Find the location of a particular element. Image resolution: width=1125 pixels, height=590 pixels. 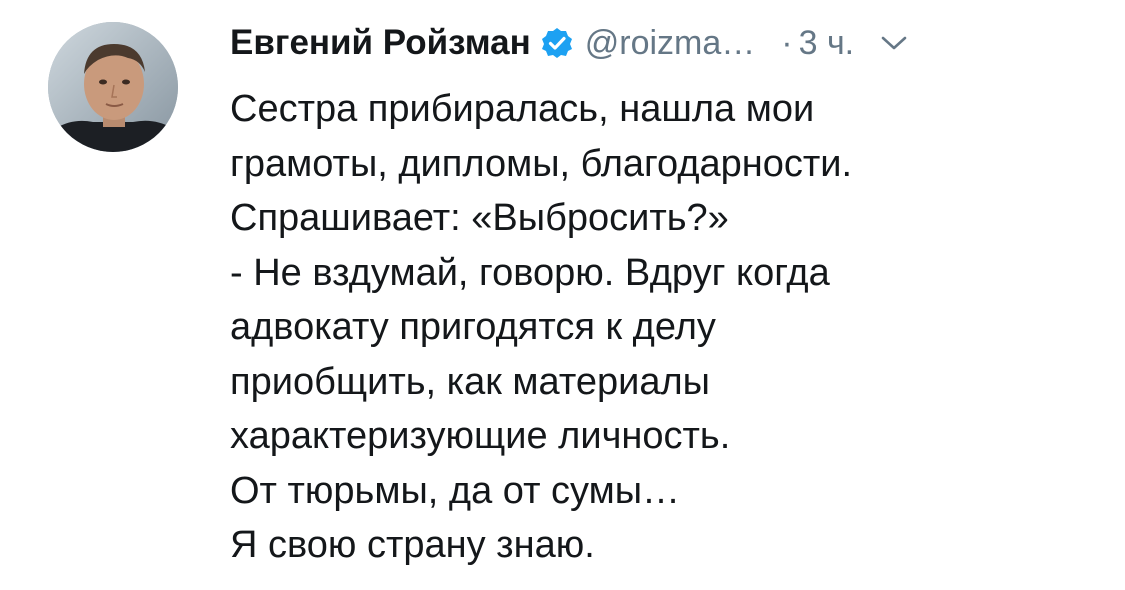

tweet-text-line: Я свою страну знаю. is located at coordinates (412, 545).